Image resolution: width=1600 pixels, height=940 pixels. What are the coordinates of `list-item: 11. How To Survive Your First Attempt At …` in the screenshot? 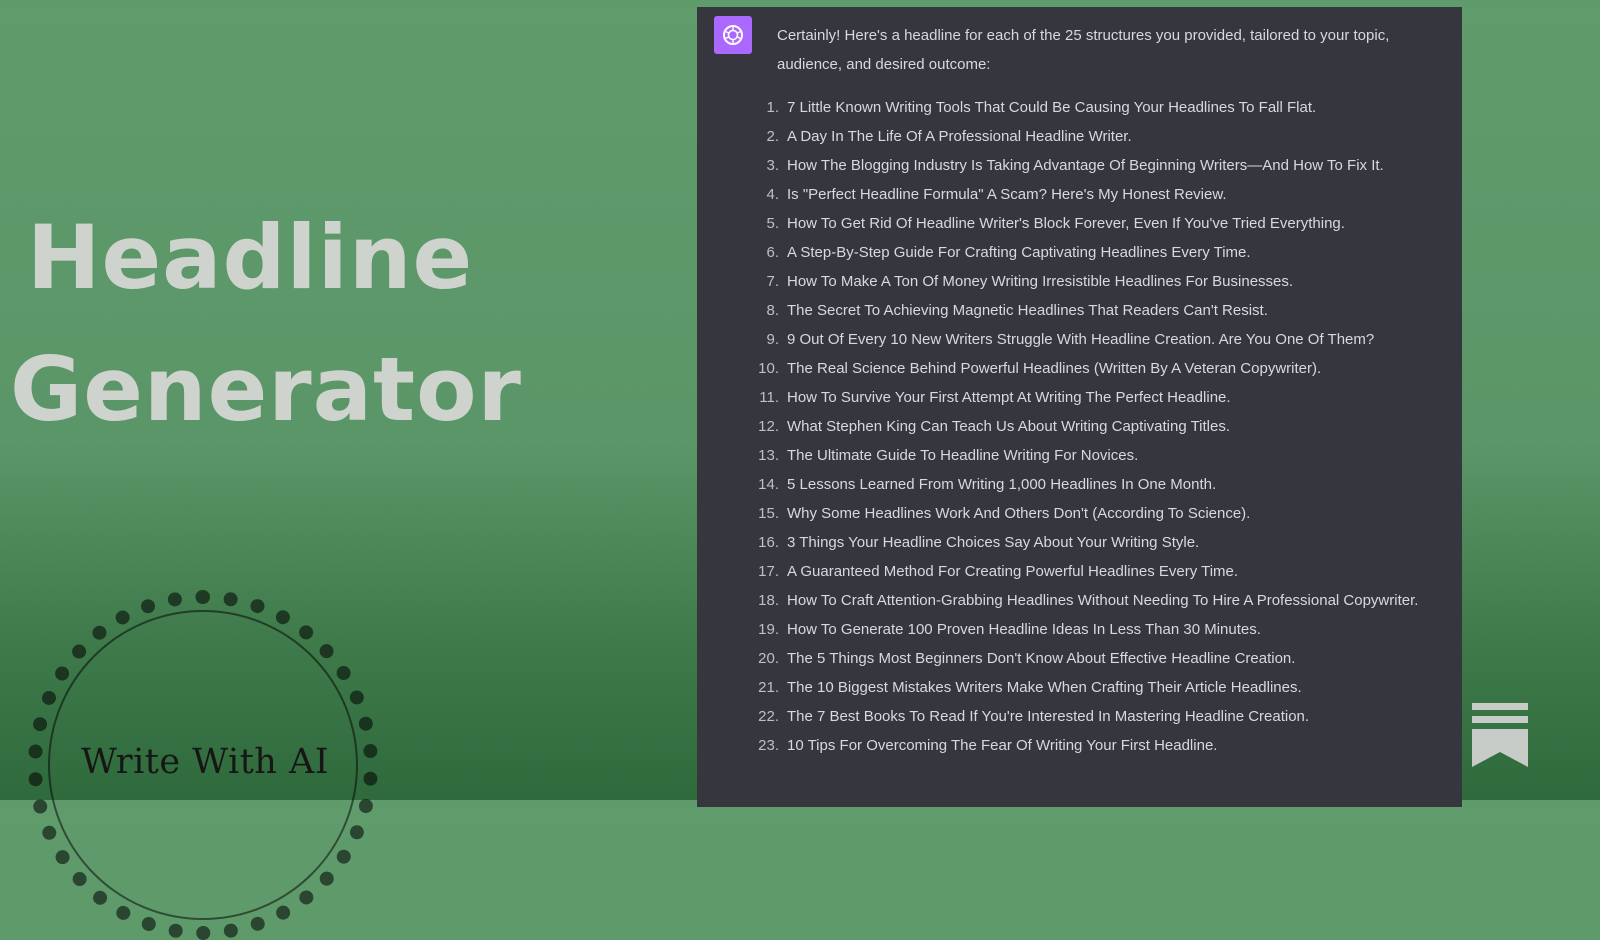 It's located at (1092, 397).